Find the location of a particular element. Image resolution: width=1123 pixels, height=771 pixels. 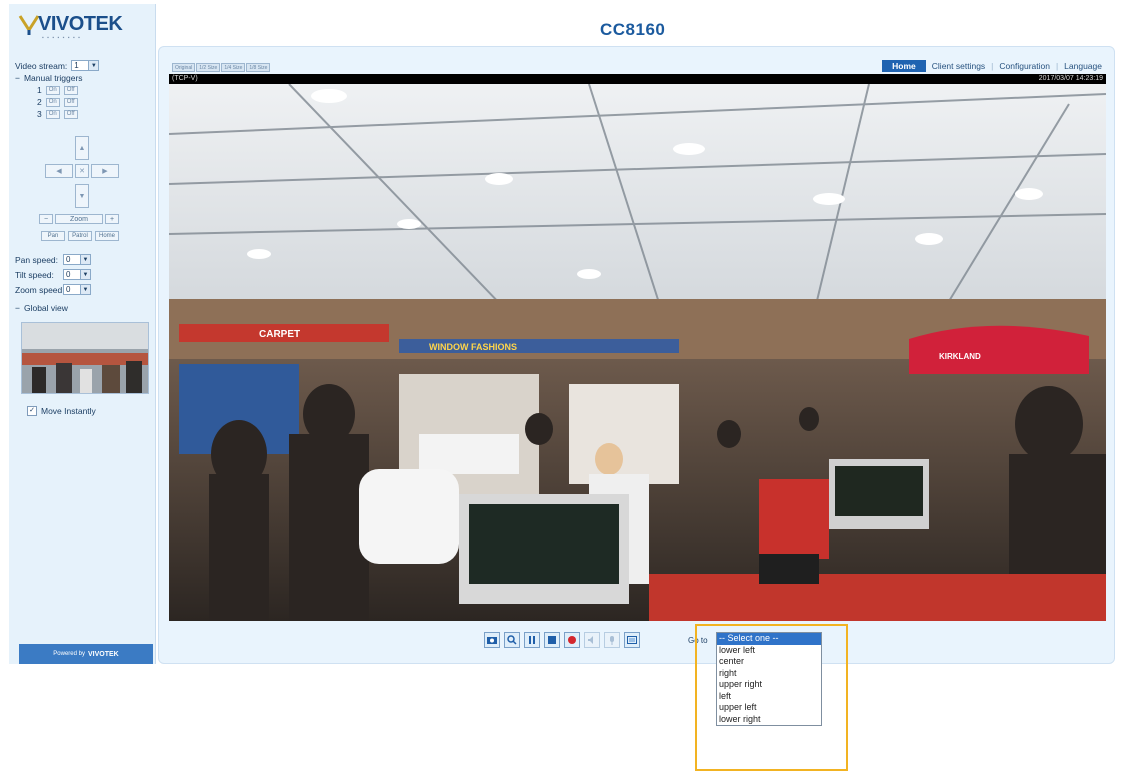

size-quarter-button: 1/4 Size is located at coordinates (233, 67).